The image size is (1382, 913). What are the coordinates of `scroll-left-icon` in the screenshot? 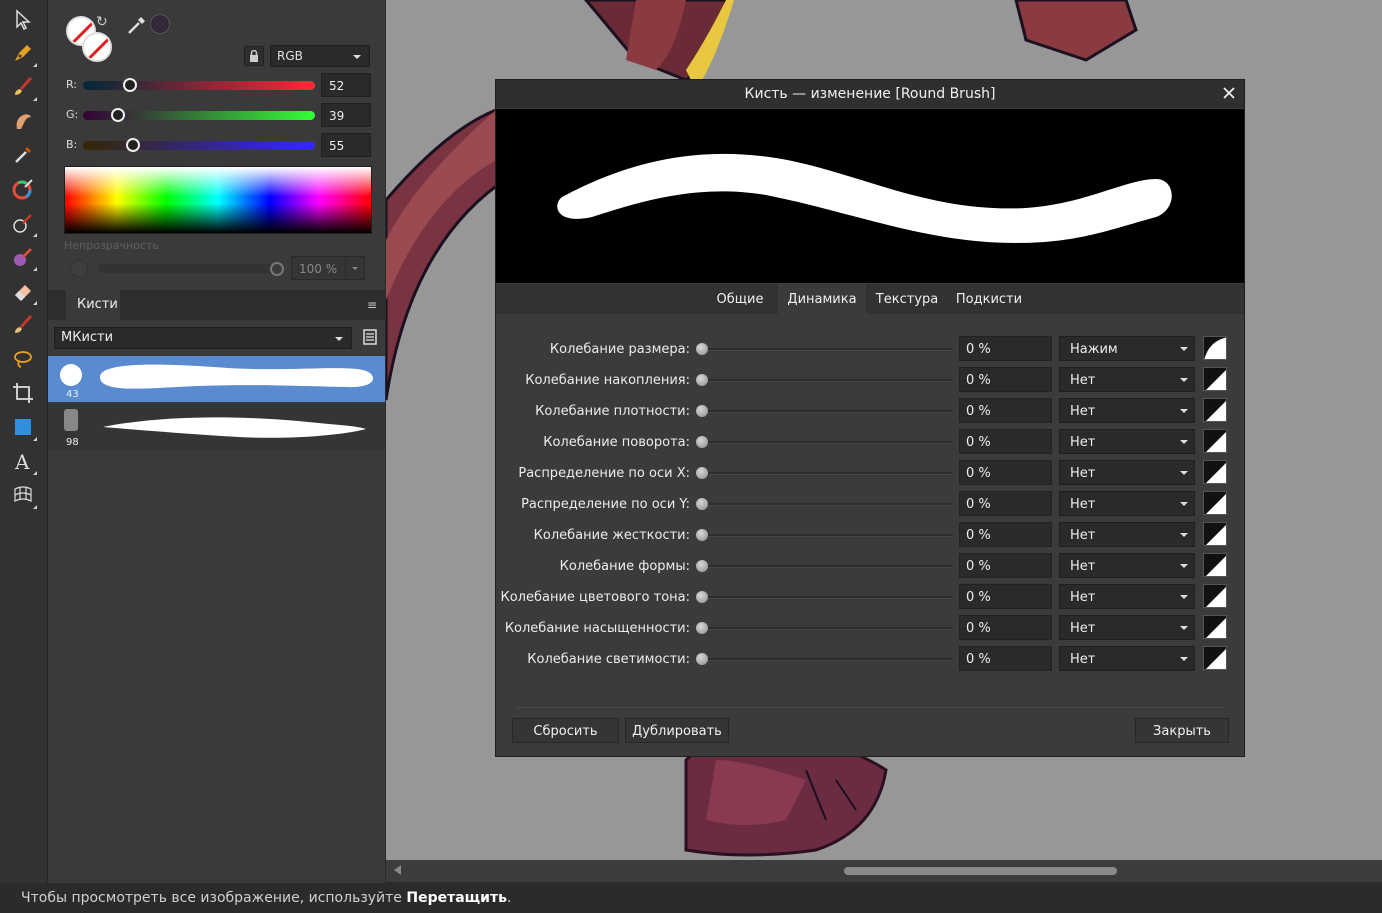 It's located at (397, 870).